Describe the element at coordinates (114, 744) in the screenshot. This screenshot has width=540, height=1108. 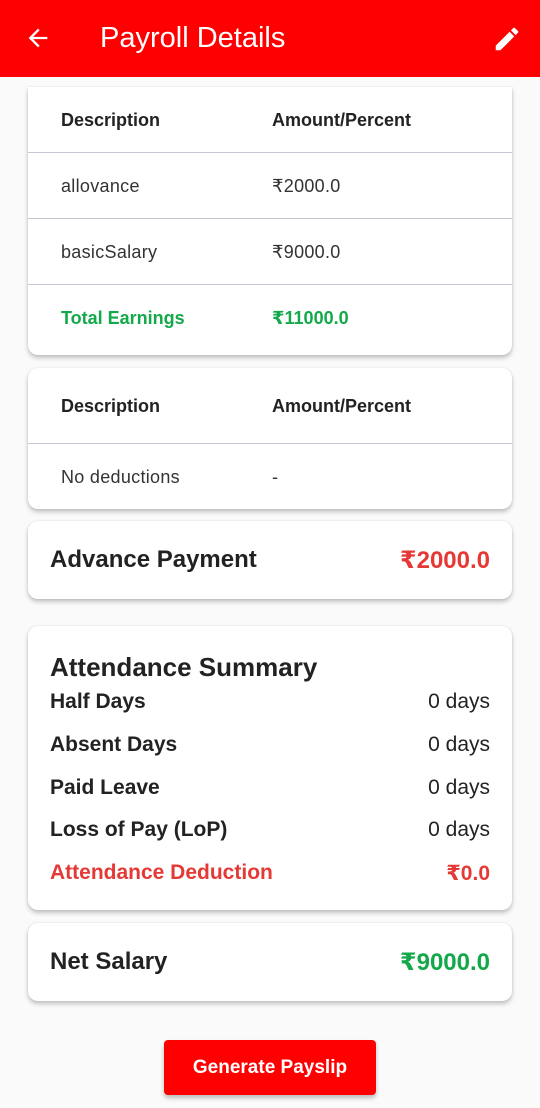
I see `attendance-label: Absent Days` at that location.